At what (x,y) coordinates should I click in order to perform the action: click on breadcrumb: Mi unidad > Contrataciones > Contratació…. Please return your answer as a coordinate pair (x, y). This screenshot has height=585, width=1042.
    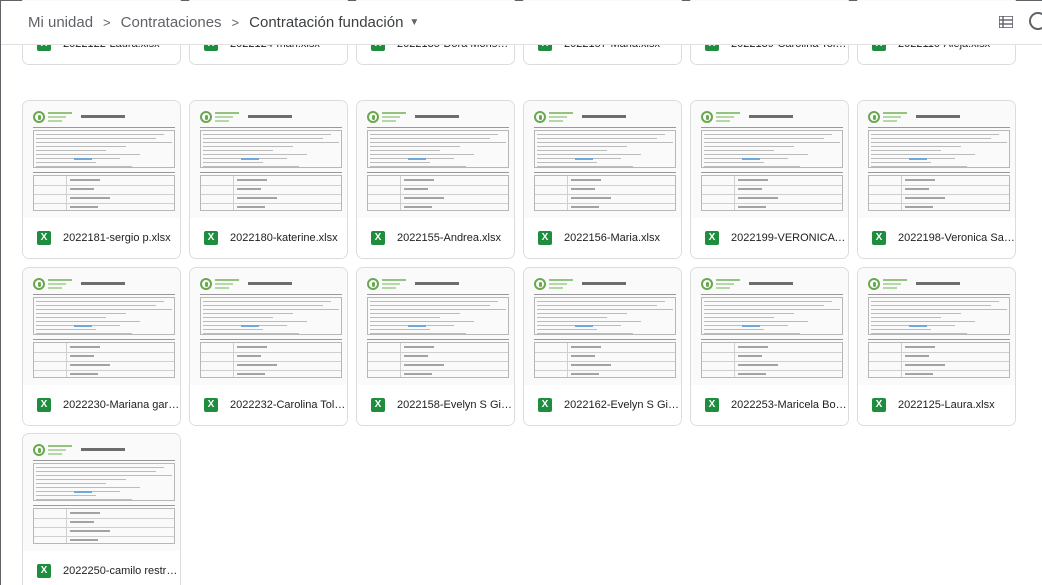
    Looking at the image, I should click on (210, 22).